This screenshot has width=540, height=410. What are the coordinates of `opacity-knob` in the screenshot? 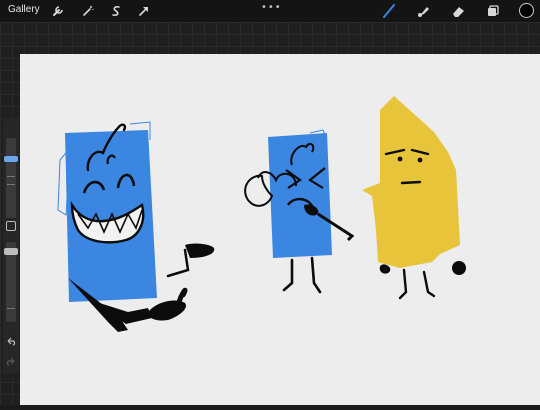 It's located at (11, 251).